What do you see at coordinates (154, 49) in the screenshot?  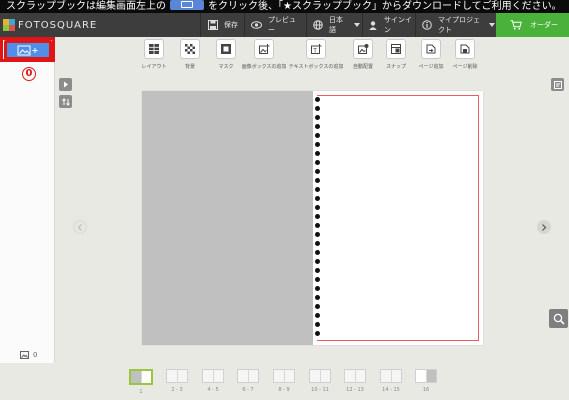 I see `layout-icon` at bounding box center [154, 49].